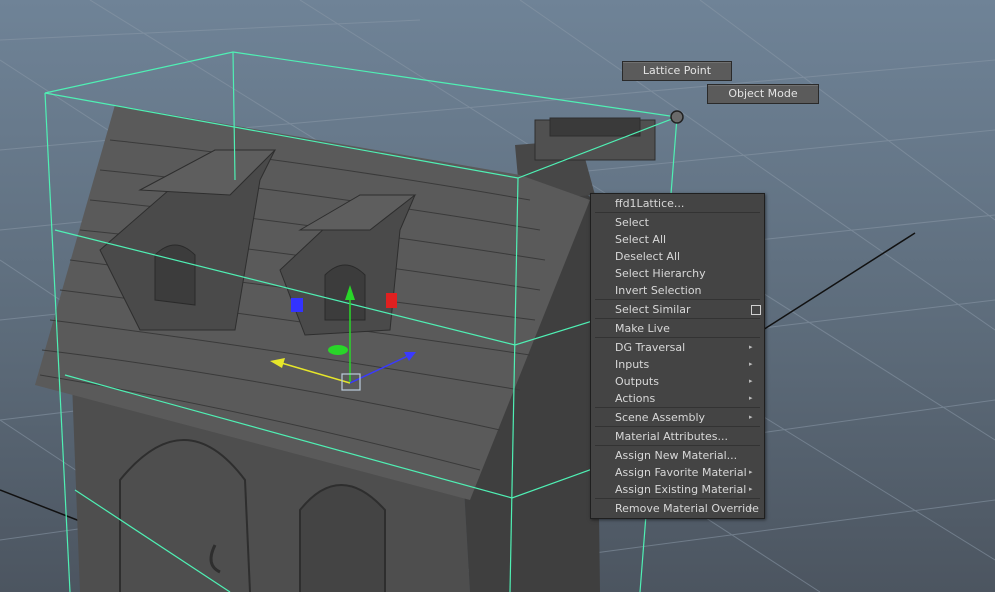 The height and width of the screenshot is (592, 995). What do you see at coordinates (658, 290) in the screenshot?
I see `menu-item-label: Invert Selection` at bounding box center [658, 290].